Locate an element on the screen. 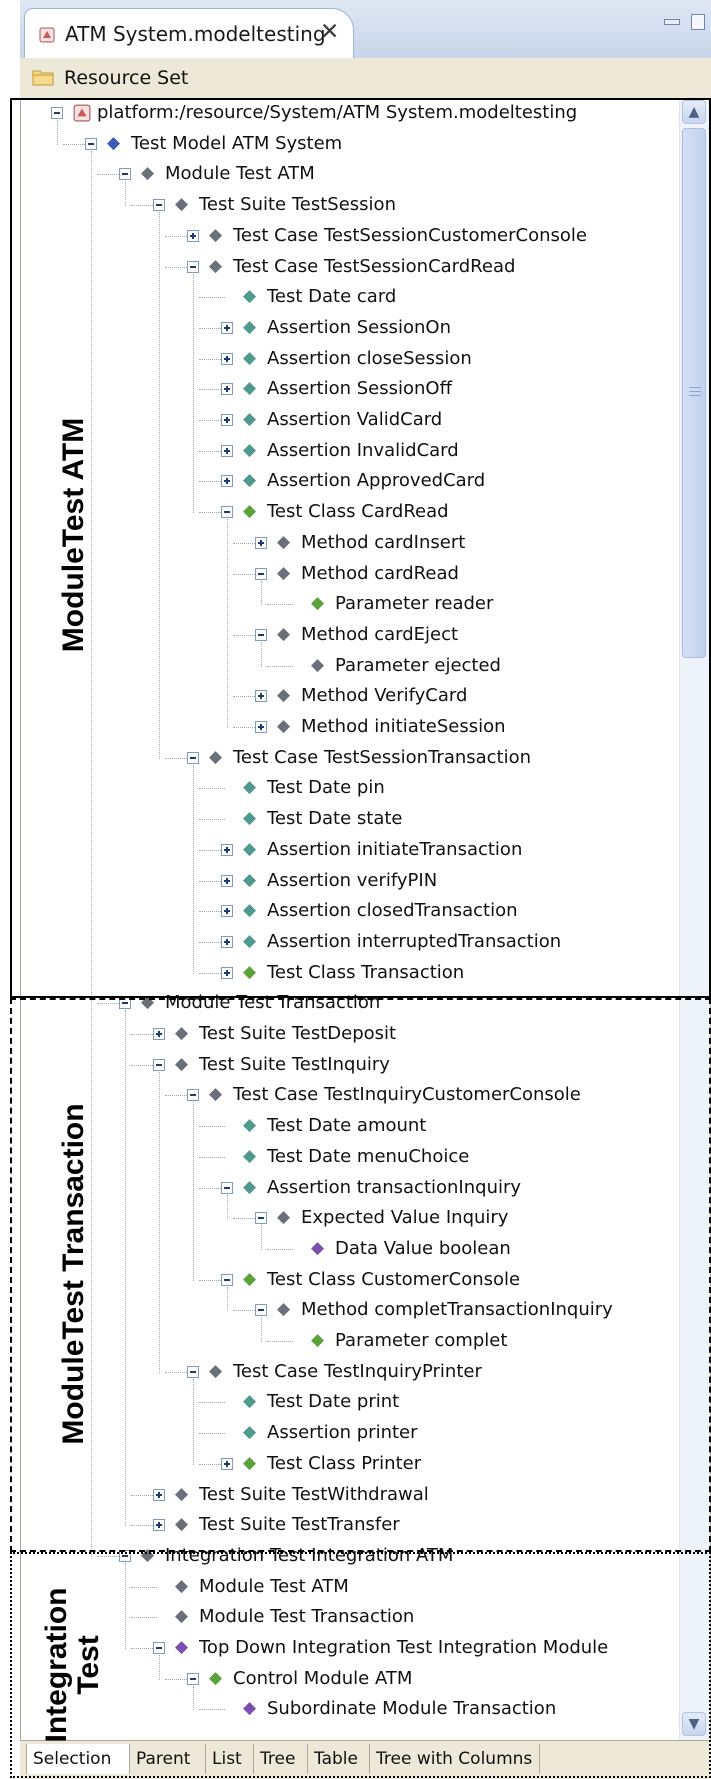  tree-node: ◆ Parameter ejected is located at coordinates (351, 668).